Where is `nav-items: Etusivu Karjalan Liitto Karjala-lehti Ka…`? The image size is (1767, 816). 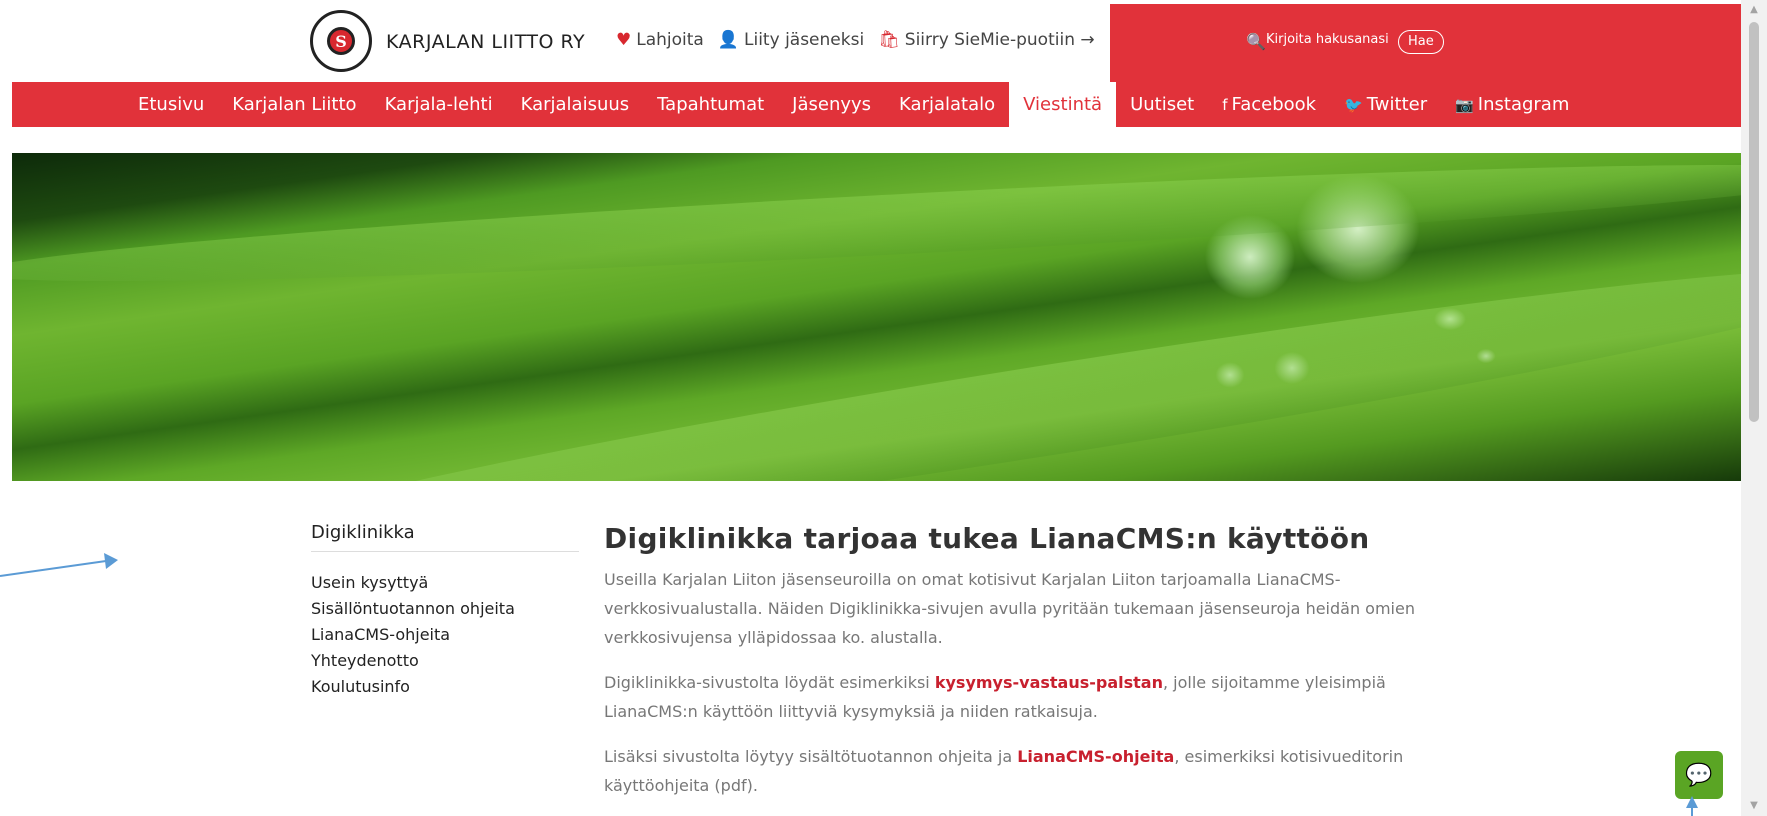 nav-items: Etusivu Karjalan Liitto Karjala-lehti Ka… is located at coordinates (853, 104).